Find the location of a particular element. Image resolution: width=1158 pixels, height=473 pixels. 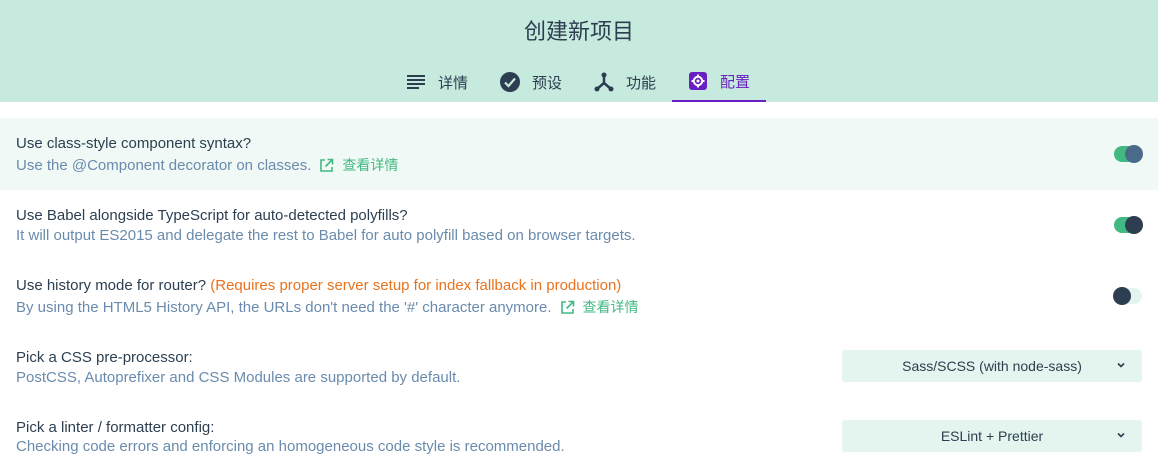

option-description-text: Use the @Component decorator on classes. is located at coordinates (164, 165).